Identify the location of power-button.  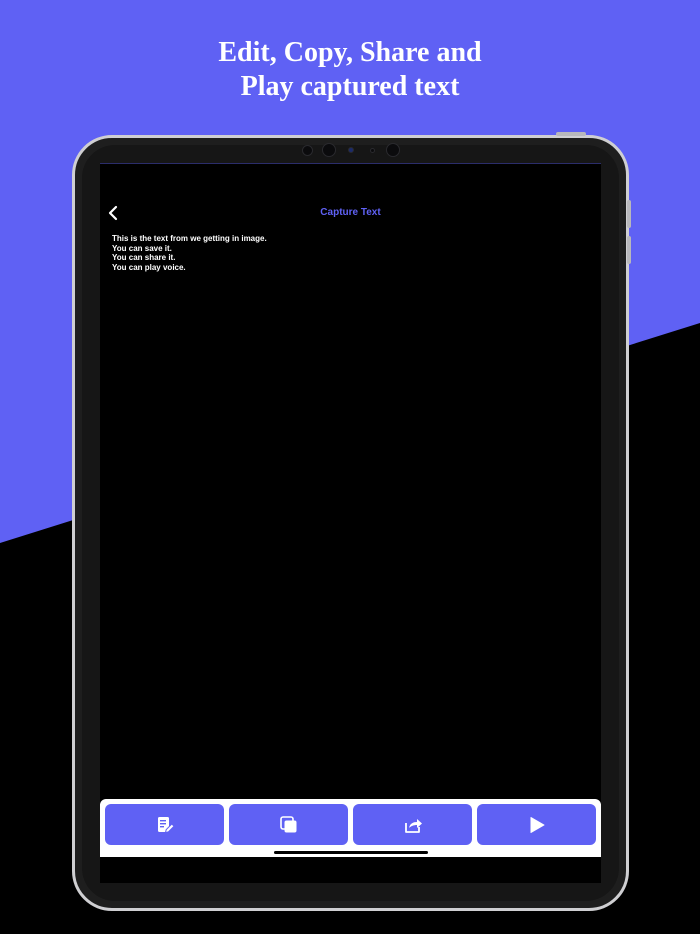
(571, 134).